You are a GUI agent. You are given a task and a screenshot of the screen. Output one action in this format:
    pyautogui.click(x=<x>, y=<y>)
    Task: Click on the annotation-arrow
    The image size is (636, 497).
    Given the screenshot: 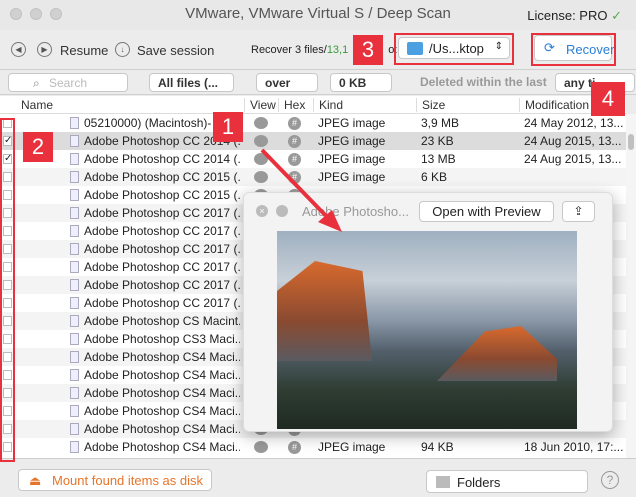 What is the action you would take?
    pyautogui.click(x=301, y=190)
    